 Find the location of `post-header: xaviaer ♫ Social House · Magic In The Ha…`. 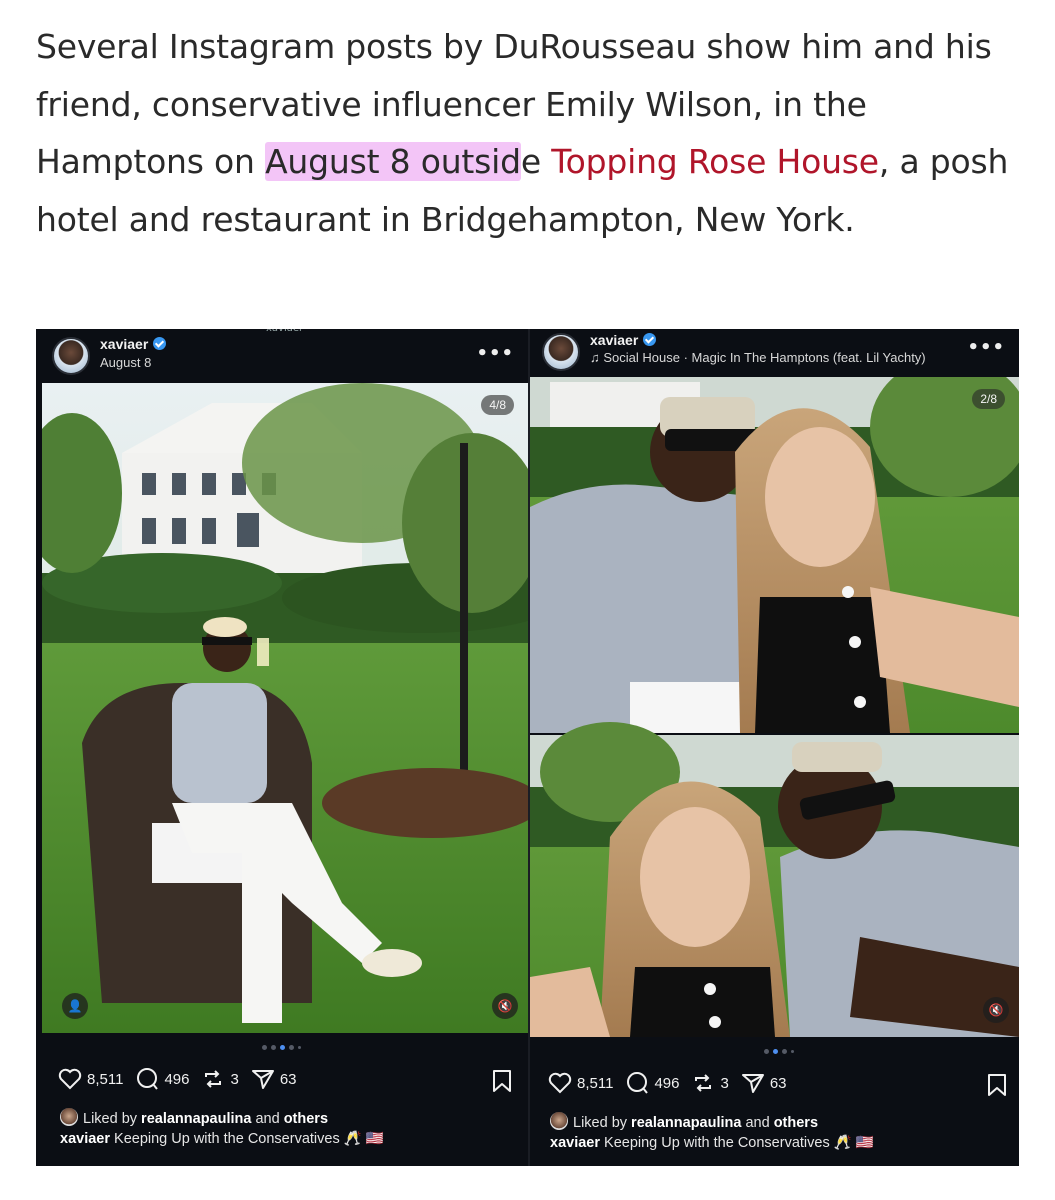

post-header: xaviaer ♫ Social House · Magic In The Ha… is located at coordinates (774, 355).